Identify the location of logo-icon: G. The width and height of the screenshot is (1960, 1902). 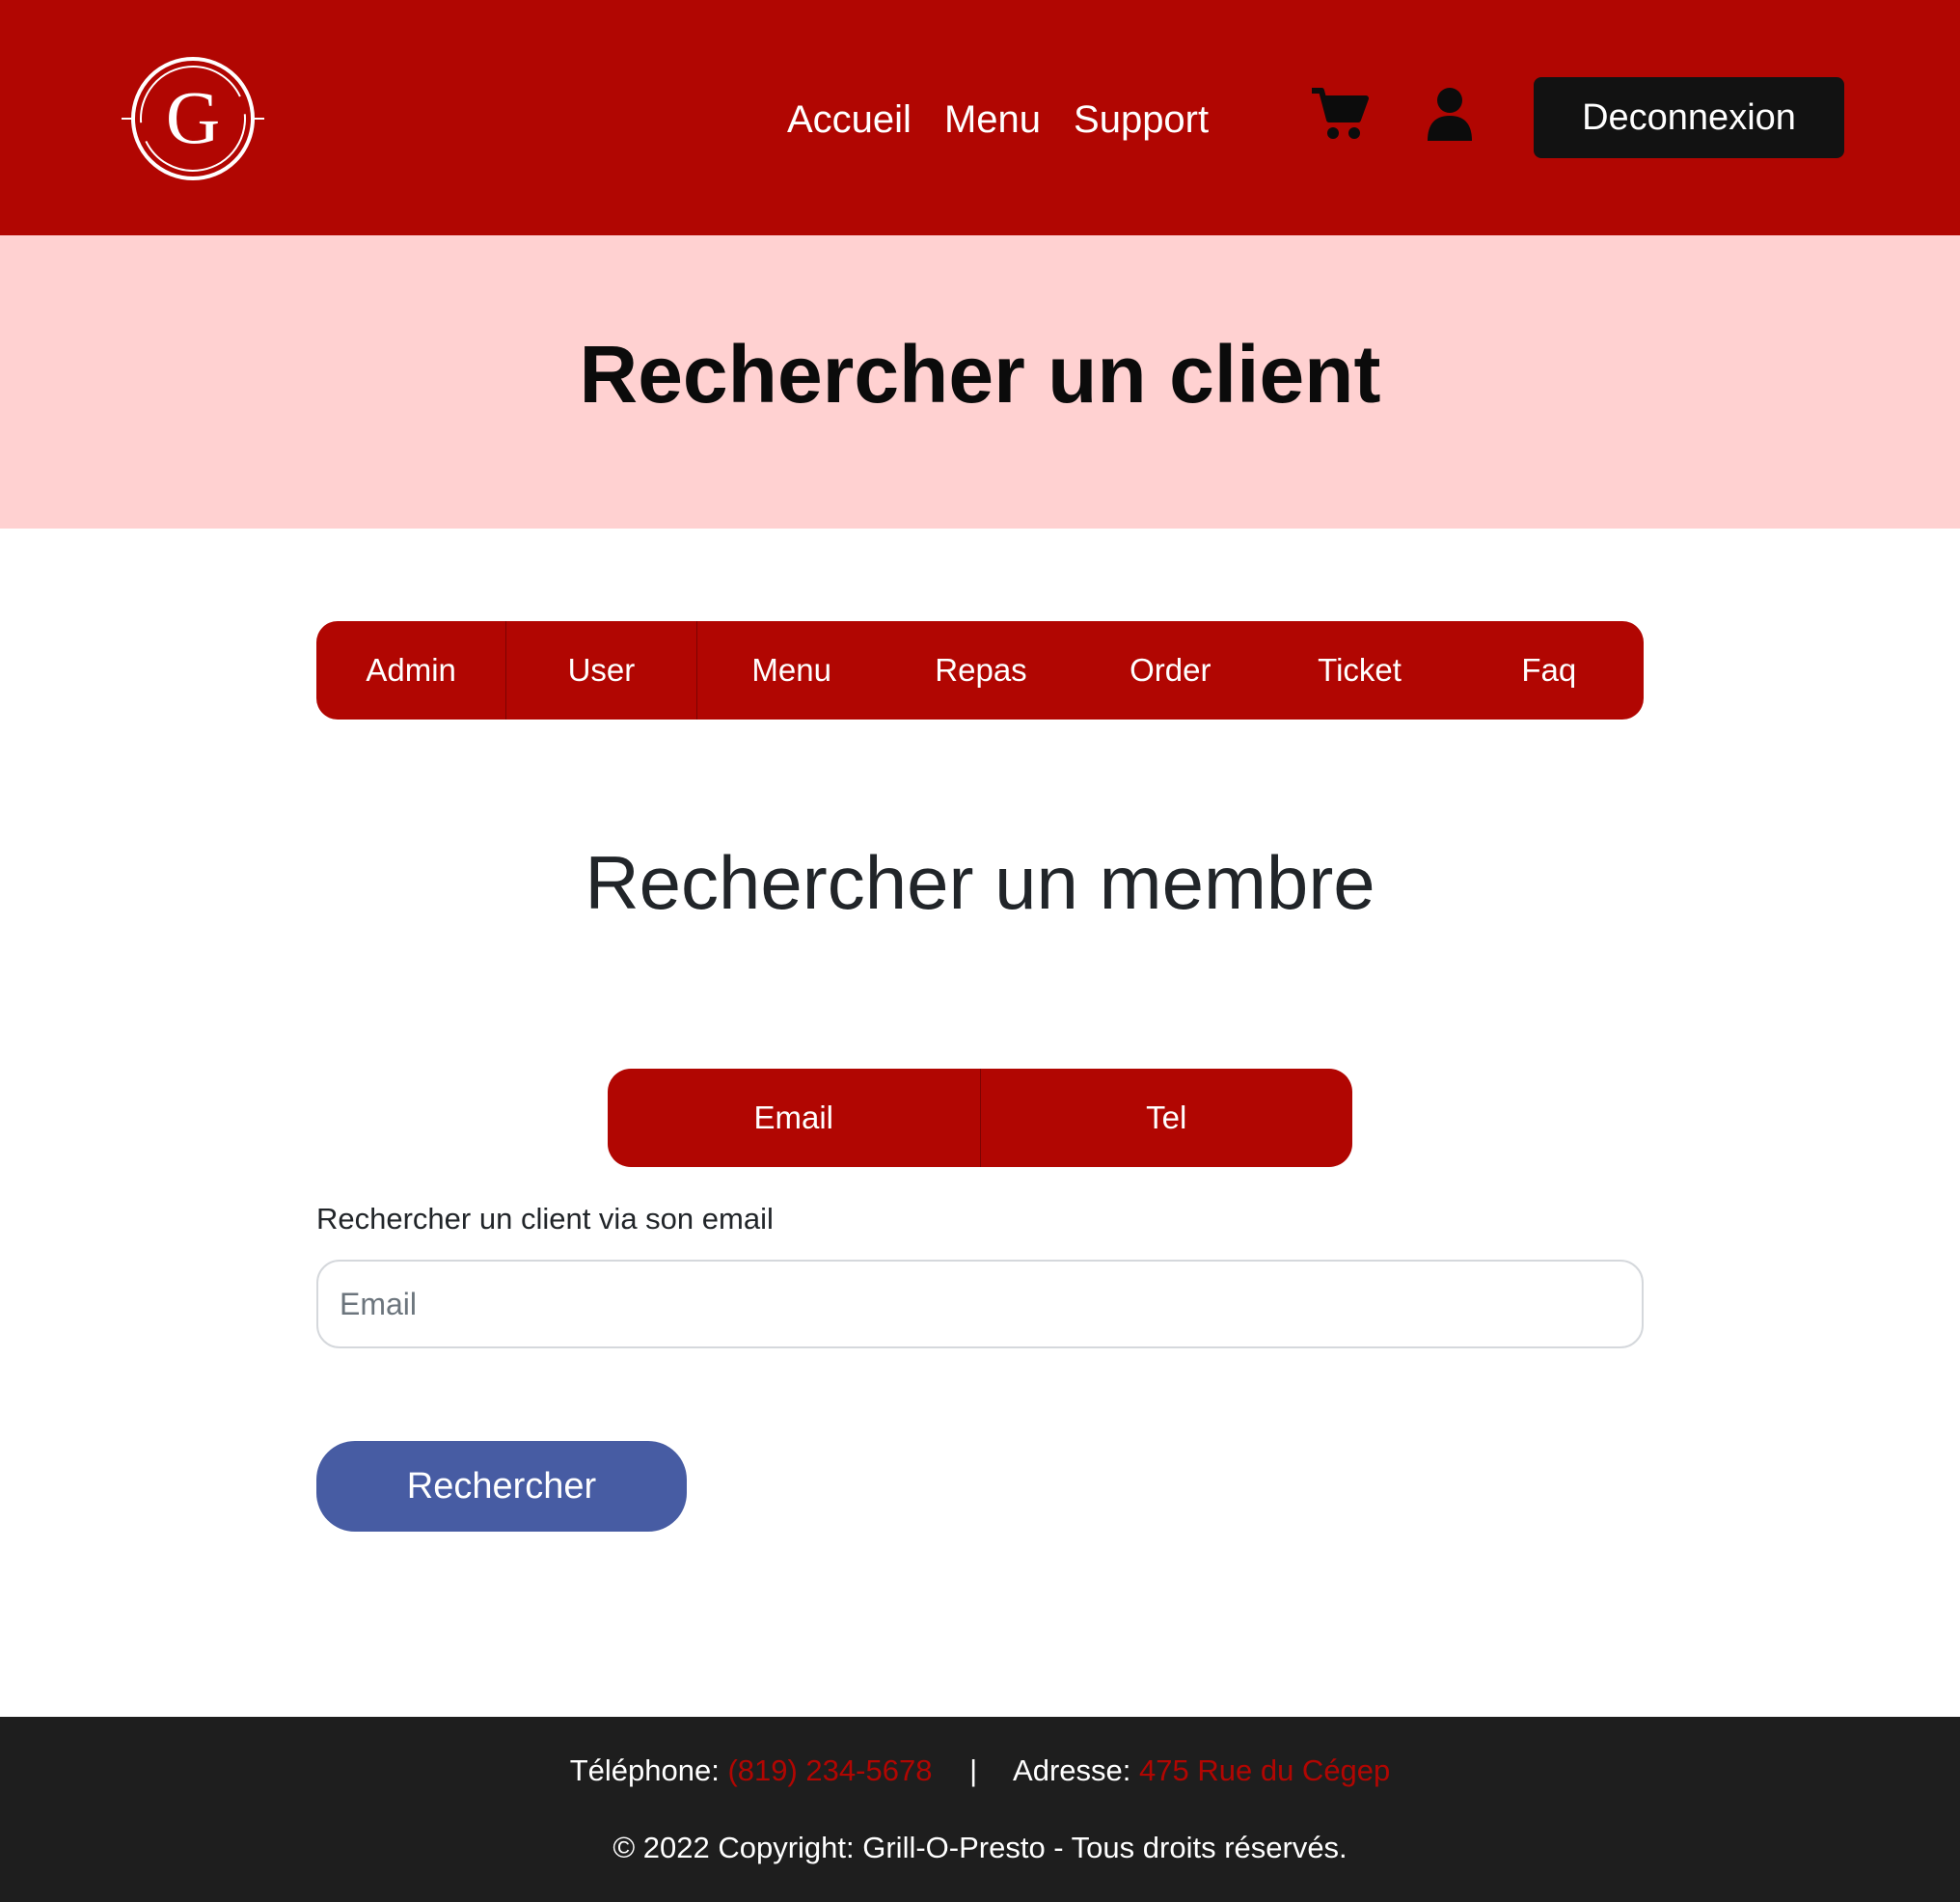
(193, 118).